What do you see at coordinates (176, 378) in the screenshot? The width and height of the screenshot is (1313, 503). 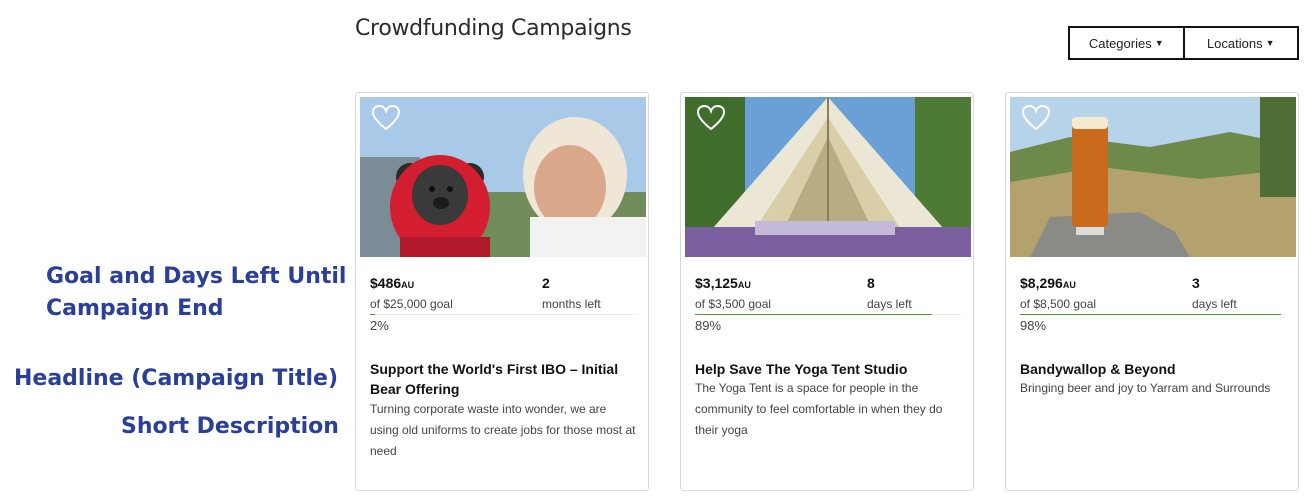 I see `annotation-headline: Headline (Campaign Title)` at bounding box center [176, 378].